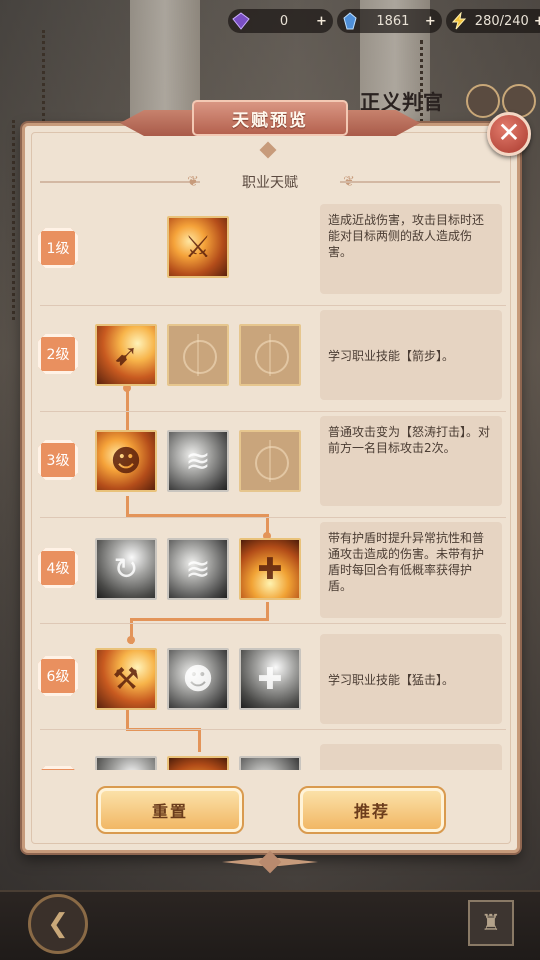  Describe the element at coordinates (170, 810) in the screenshot. I see `reset-button: 重置` at that location.